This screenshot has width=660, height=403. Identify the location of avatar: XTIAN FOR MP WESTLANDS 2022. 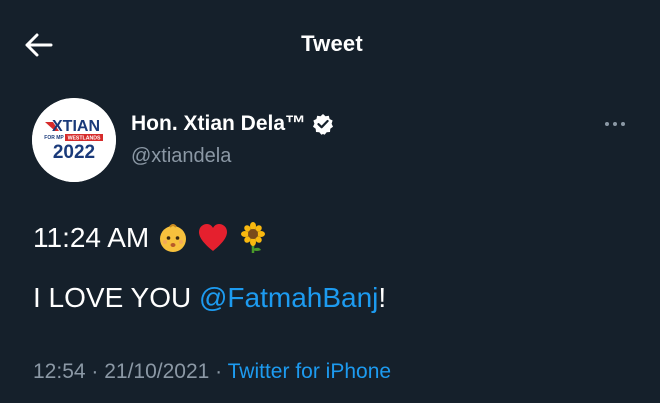
(74, 140).